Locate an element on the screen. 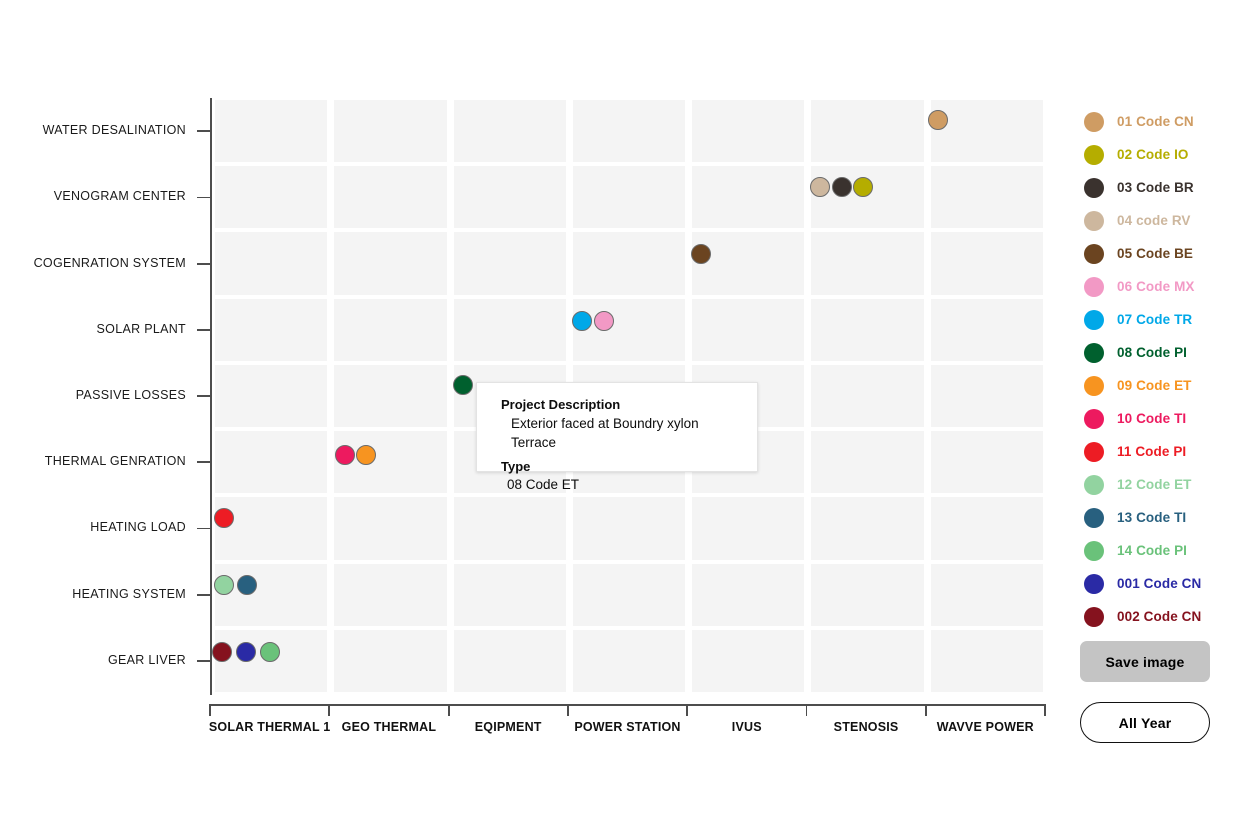 Image resolution: width=1250 pixels, height=835 pixels. legend-item: 01 Code CN is located at coordinates (1167, 121).